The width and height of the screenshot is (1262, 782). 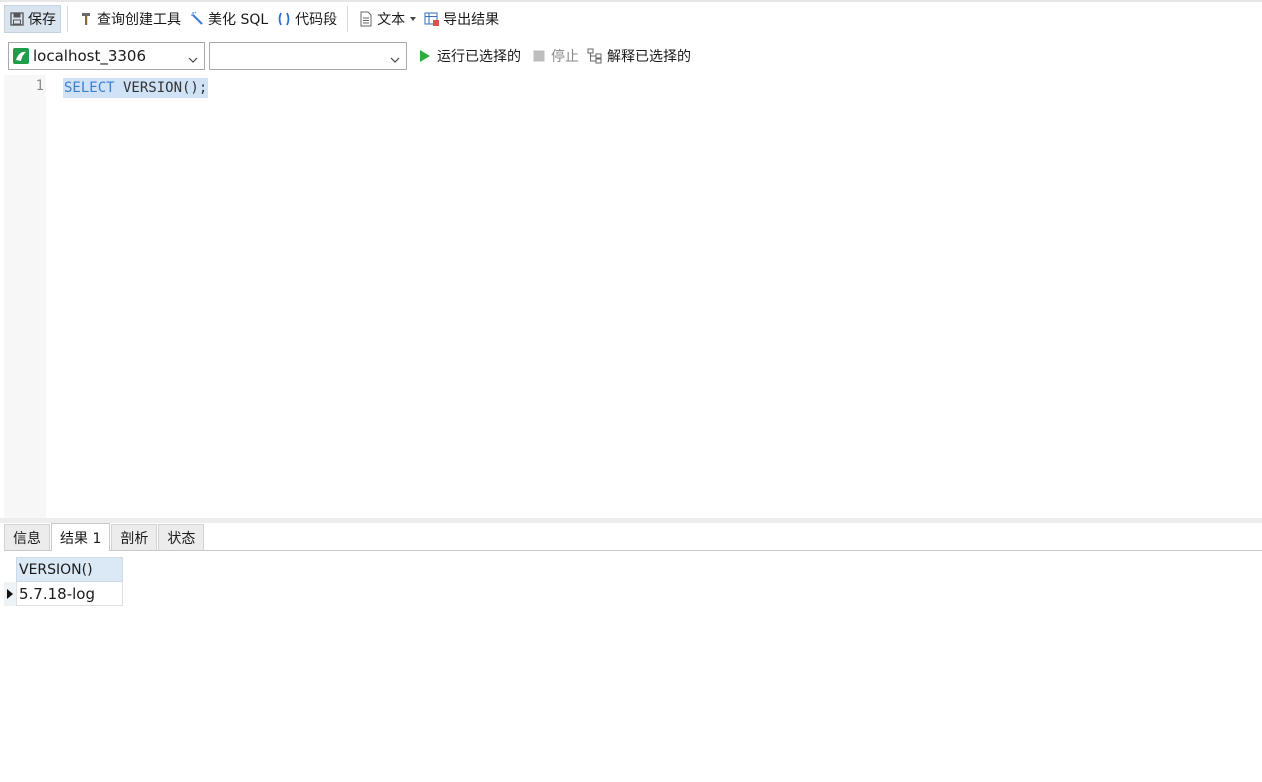 I want to click on stop-icon, so click(x=539, y=56).